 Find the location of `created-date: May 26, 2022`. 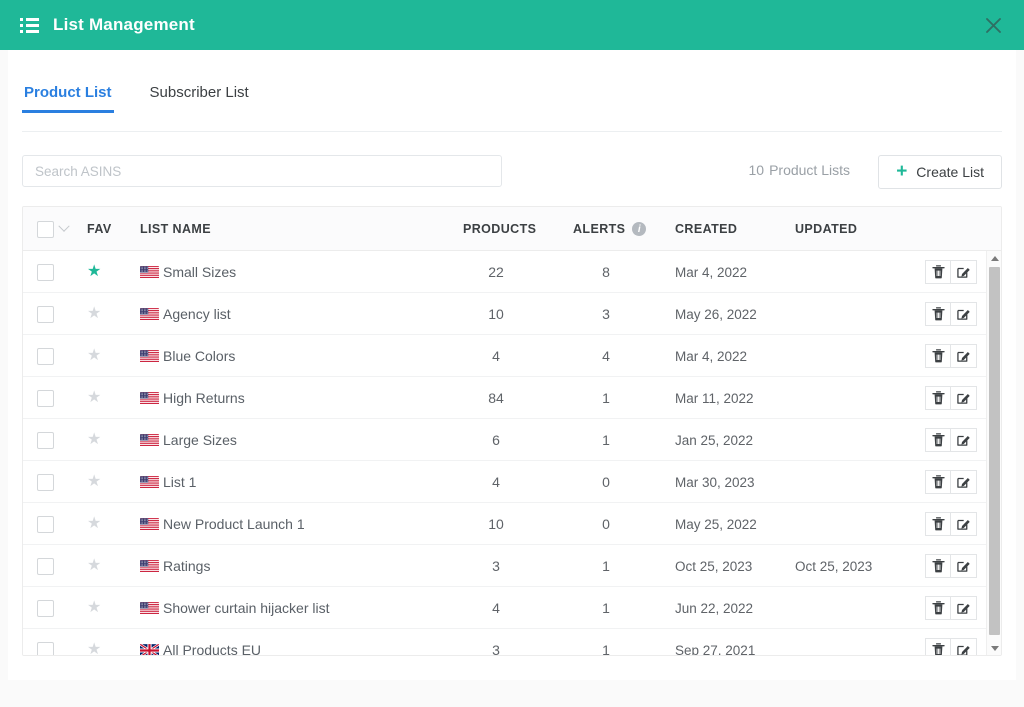

created-date: May 26, 2022 is located at coordinates (716, 314).